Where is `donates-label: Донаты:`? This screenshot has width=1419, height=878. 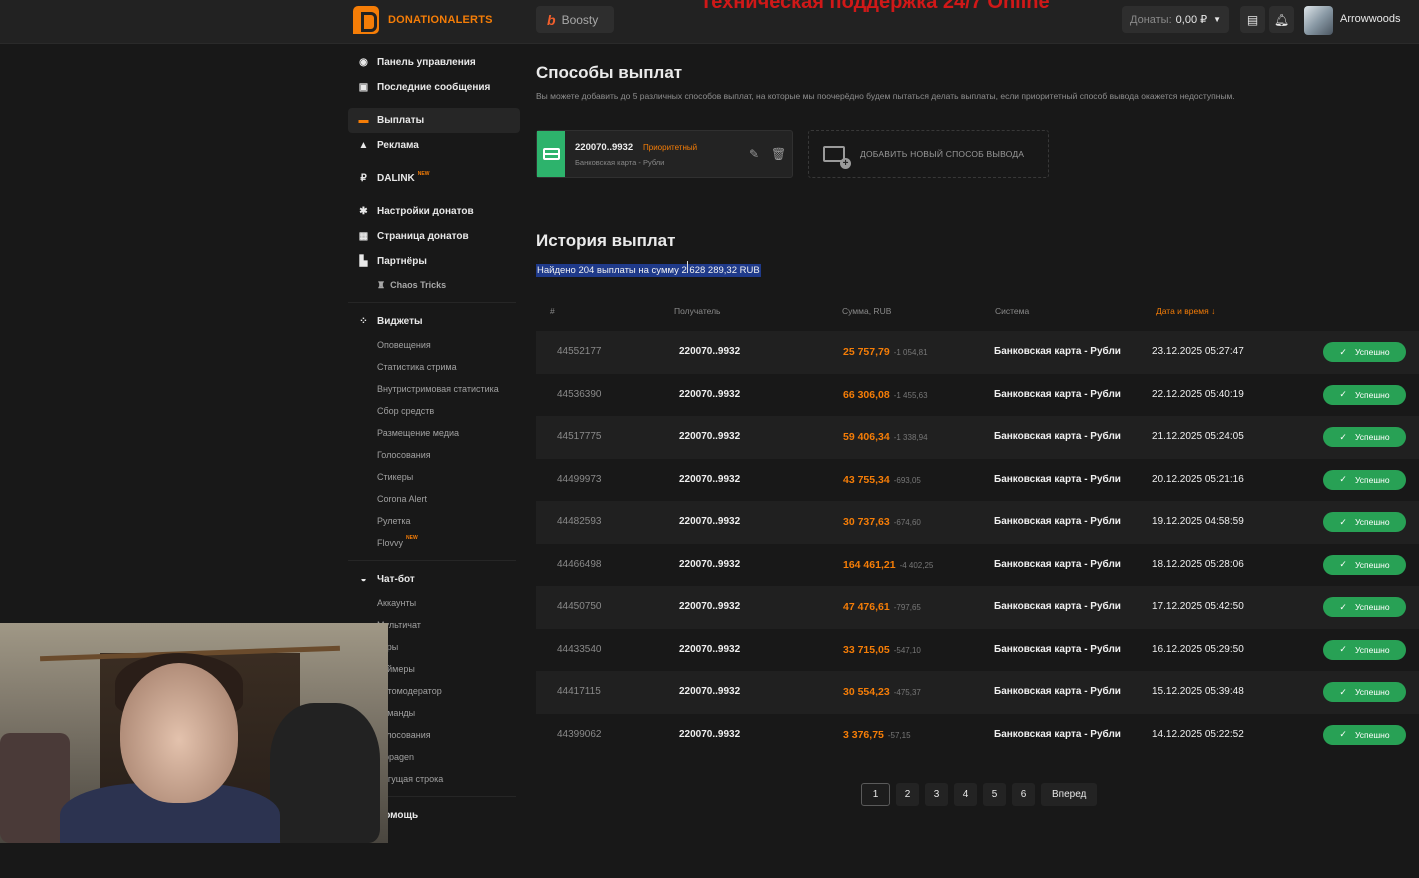
donates-label: Донаты: is located at coordinates (1151, 19).